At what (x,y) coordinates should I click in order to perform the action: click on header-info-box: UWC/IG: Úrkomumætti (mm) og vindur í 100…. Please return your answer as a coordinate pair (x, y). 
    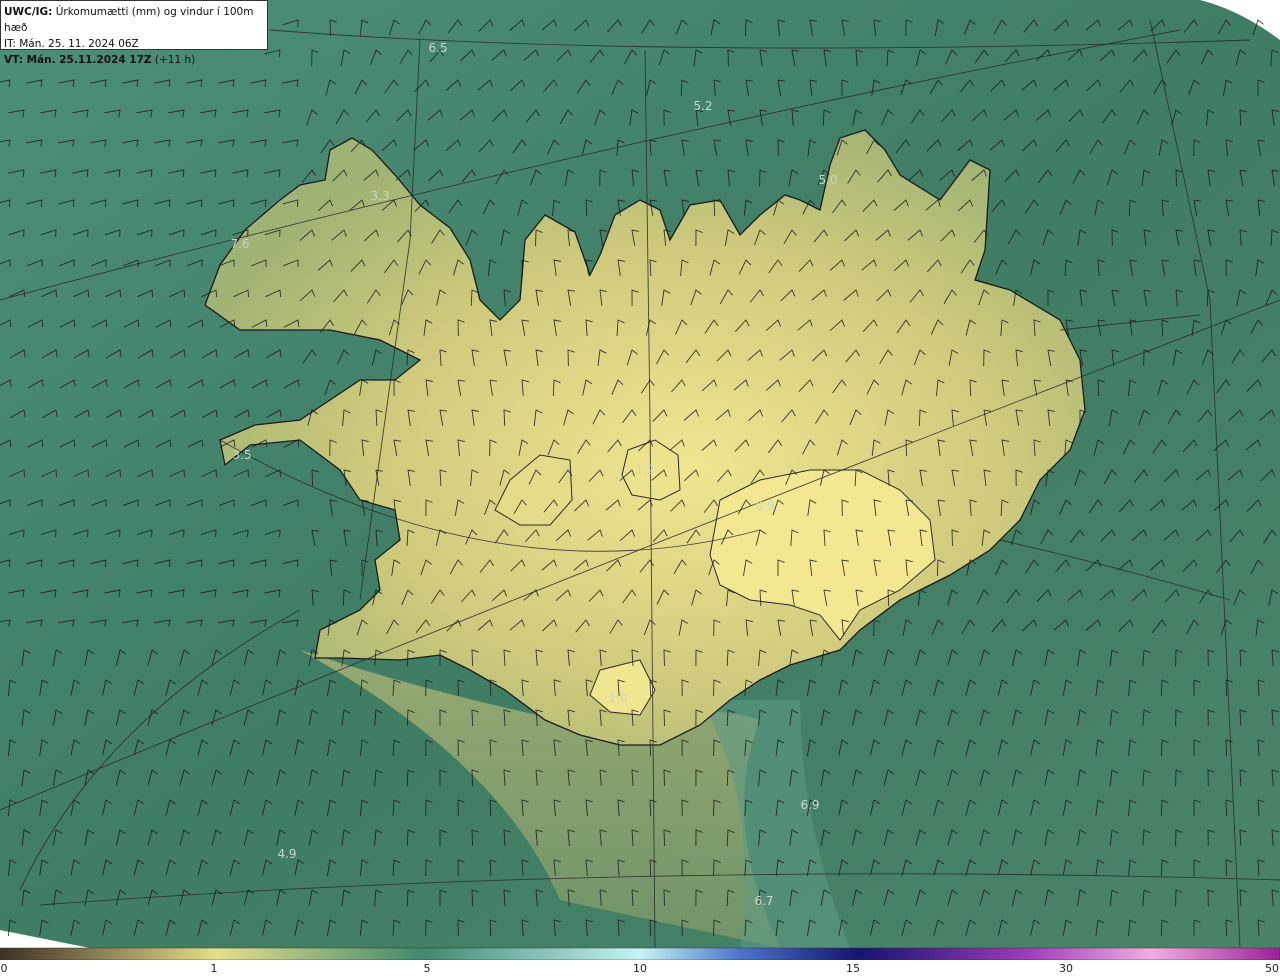
    Looking at the image, I should click on (134, 33).